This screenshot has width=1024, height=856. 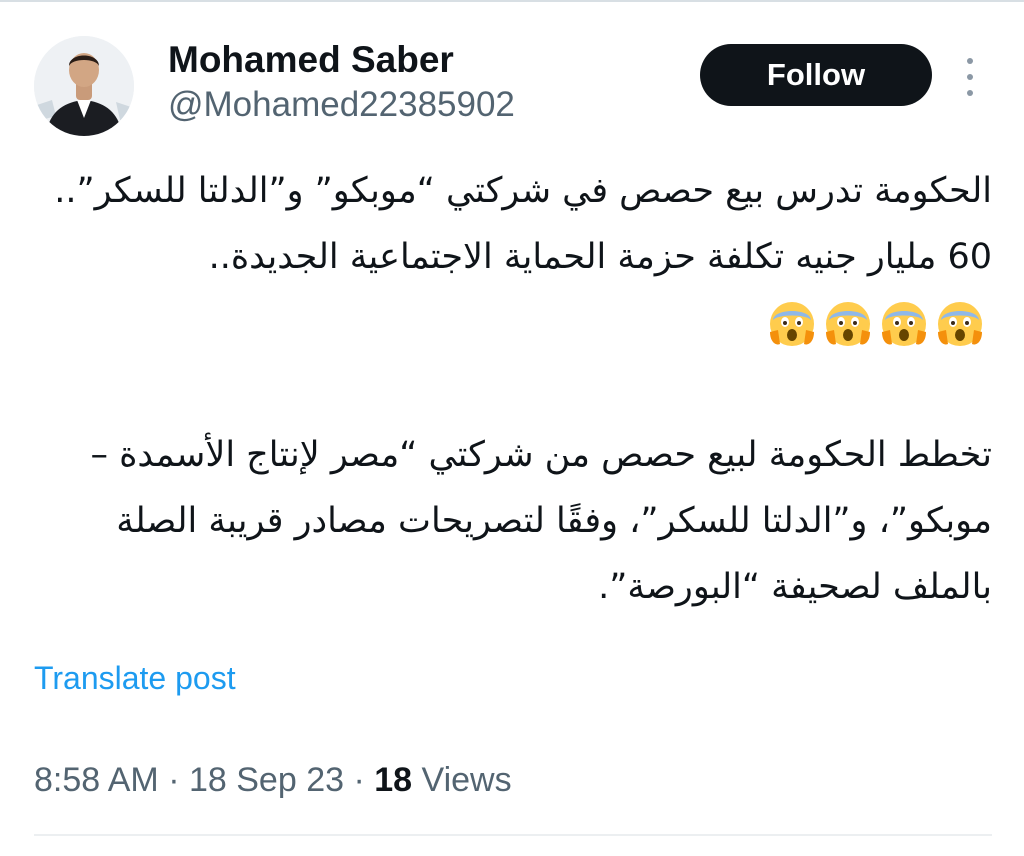 What do you see at coordinates (513, 835) in the screenshot?
I see `bottom-divider` at bounding box center [513, 835].